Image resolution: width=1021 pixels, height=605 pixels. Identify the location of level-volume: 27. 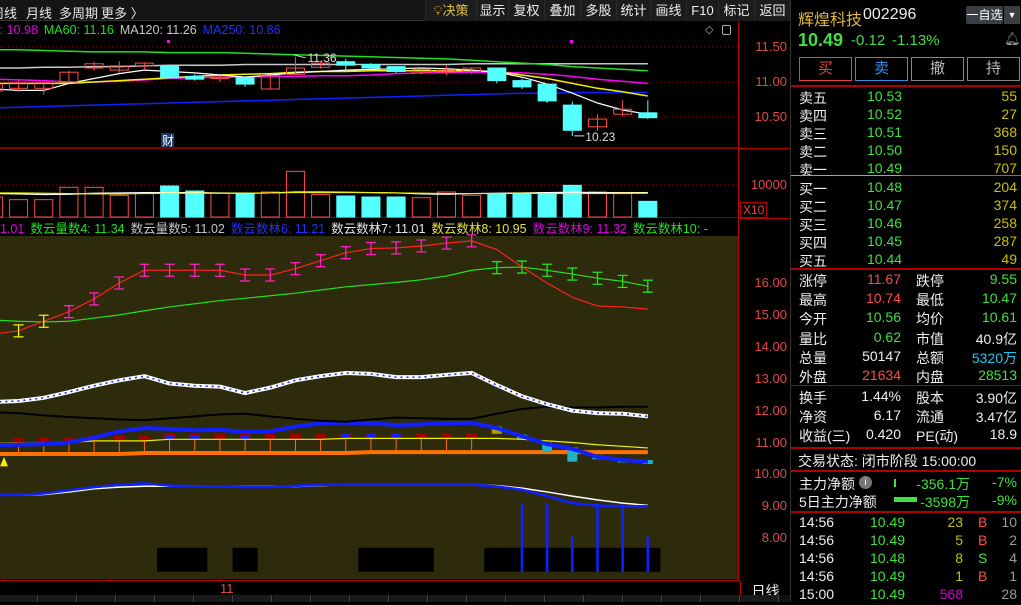
(1009, 114).